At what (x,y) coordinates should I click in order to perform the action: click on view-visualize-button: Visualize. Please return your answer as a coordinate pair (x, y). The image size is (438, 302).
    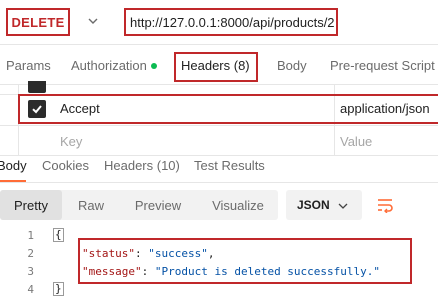
    Looking at the image, I should click on (238, 205).